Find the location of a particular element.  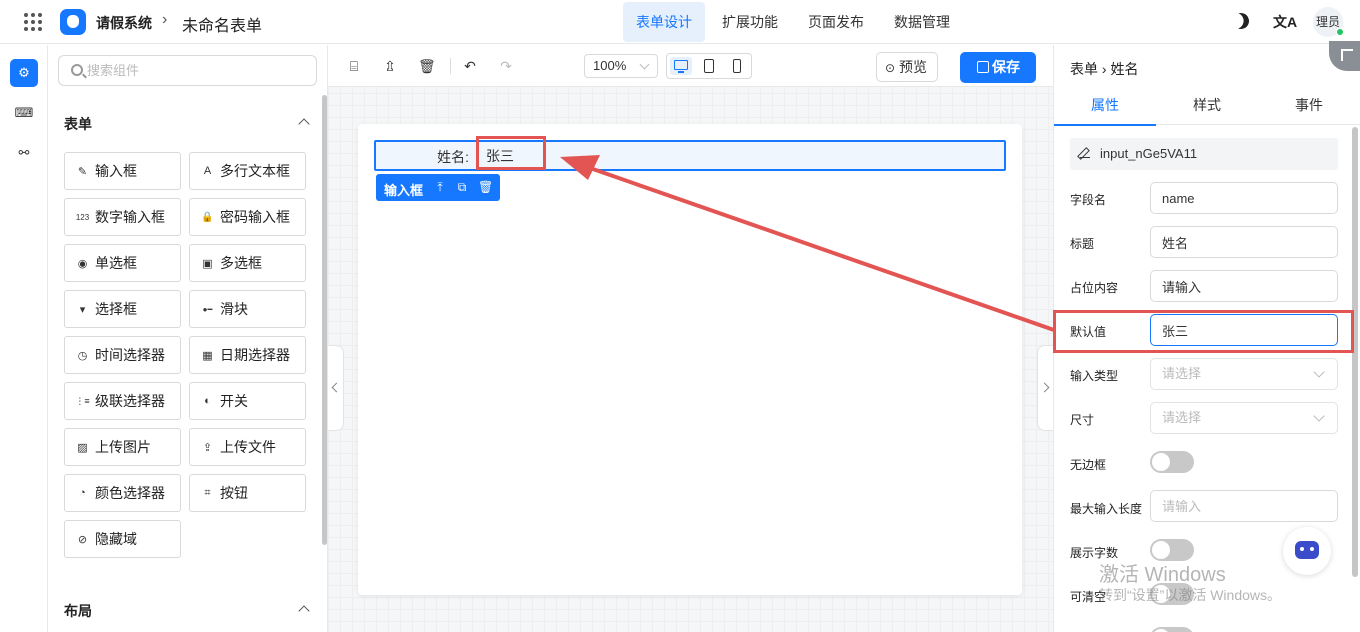

nav-form-design: 表单设计 is located at coordinates (664, 22).